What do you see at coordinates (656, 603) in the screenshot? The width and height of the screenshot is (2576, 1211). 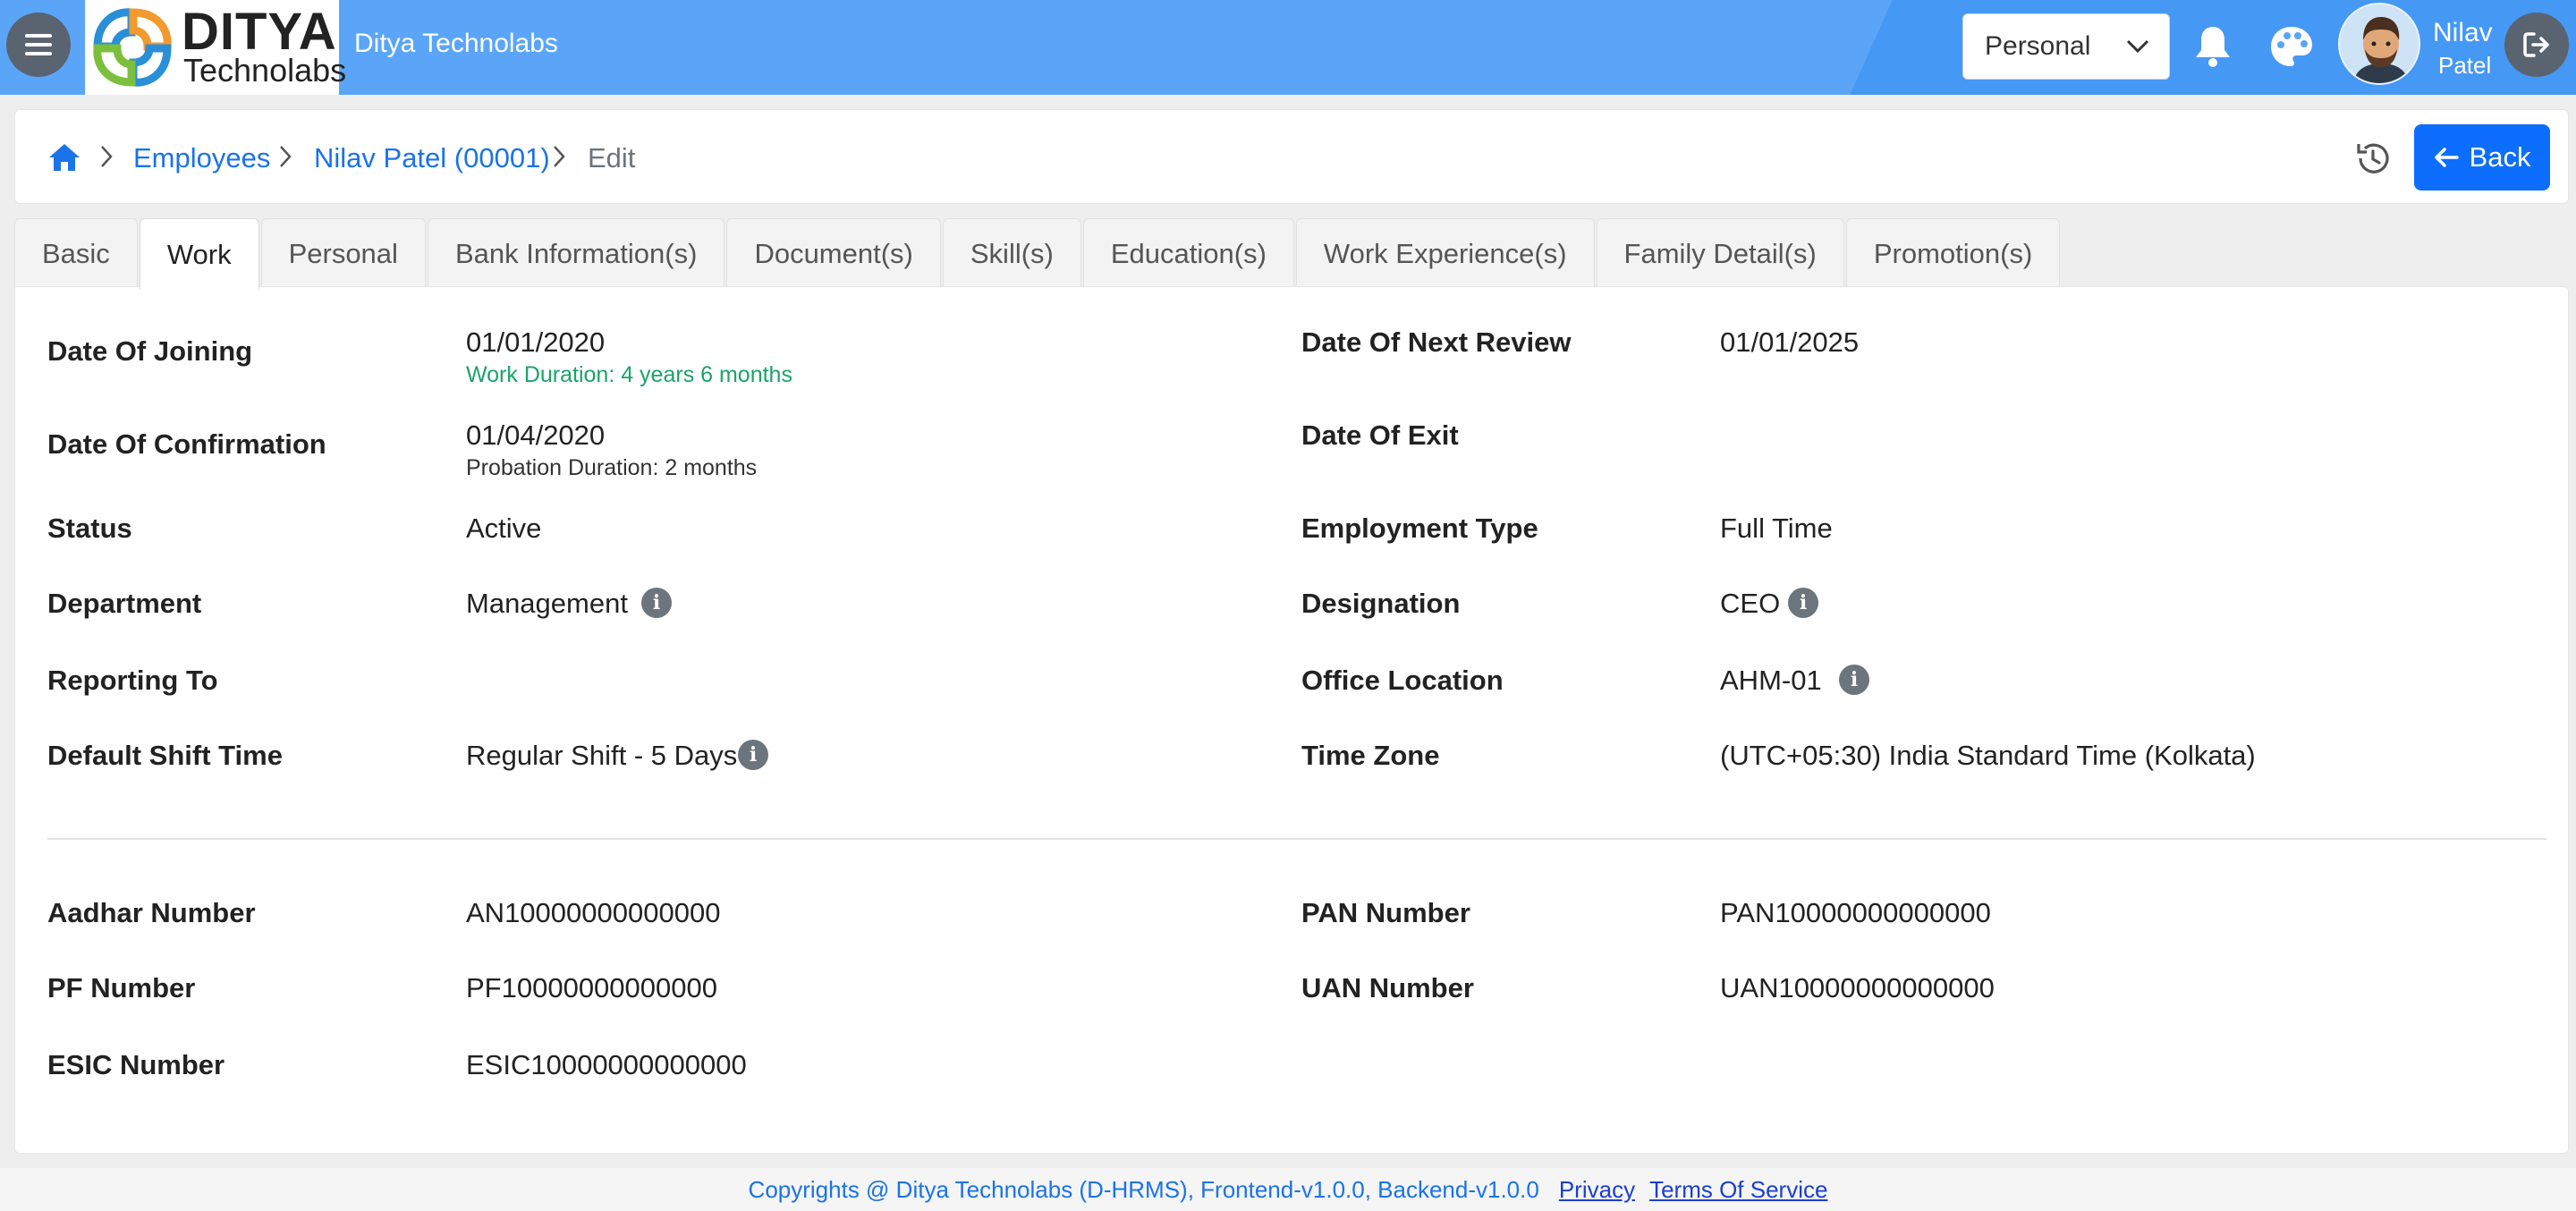 I see `department-info-icon: i` at bounding box center [656, 603].